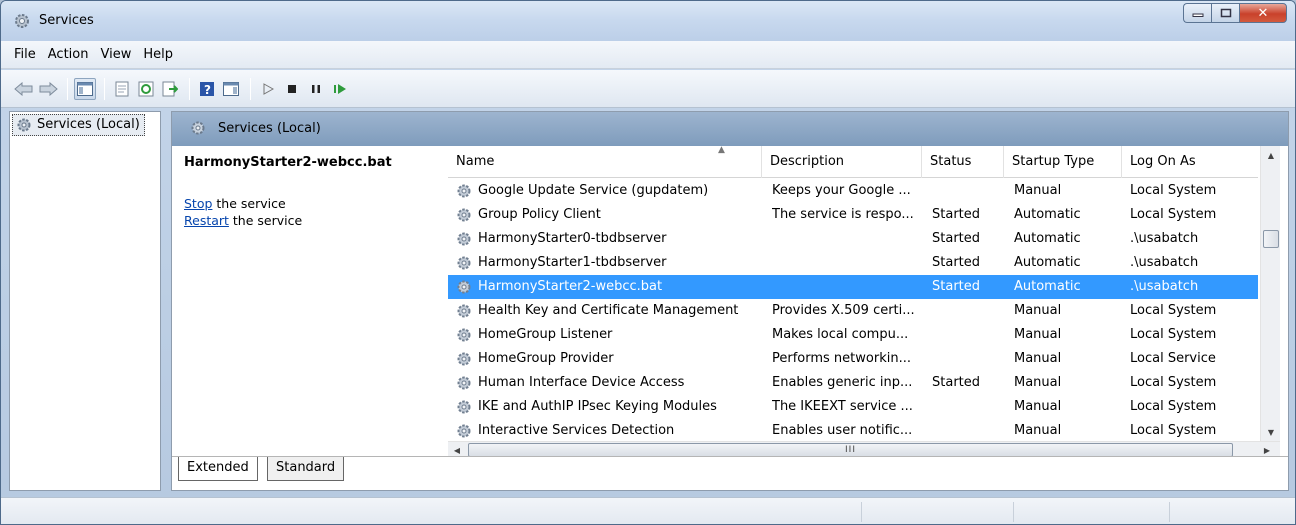 The width and height of the screenshot is (1296, 525). What do you see at coordinates (1197, 13) in the screenshot?
I see `minimize-button` at bounding box center [1197, 13].